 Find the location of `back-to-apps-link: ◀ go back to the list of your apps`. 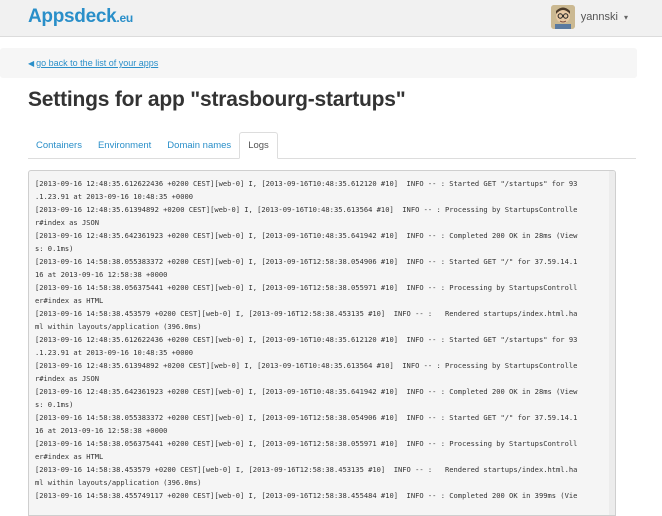

back-to-apps-link: ◀ go back to the list of your apps is located at coordinates (93, 63).